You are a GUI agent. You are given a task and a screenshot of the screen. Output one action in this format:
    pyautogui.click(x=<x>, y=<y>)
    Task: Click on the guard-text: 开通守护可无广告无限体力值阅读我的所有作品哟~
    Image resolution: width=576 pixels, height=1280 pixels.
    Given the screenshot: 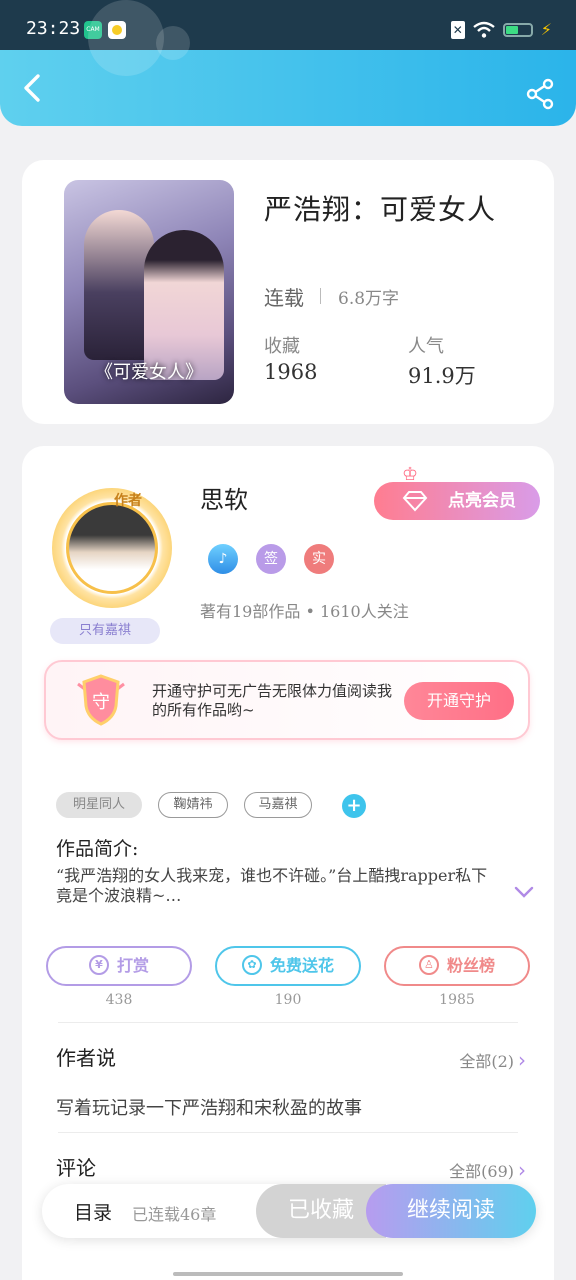 What is the action you would take?
    pyautogui.click(x=272, y=700)
    